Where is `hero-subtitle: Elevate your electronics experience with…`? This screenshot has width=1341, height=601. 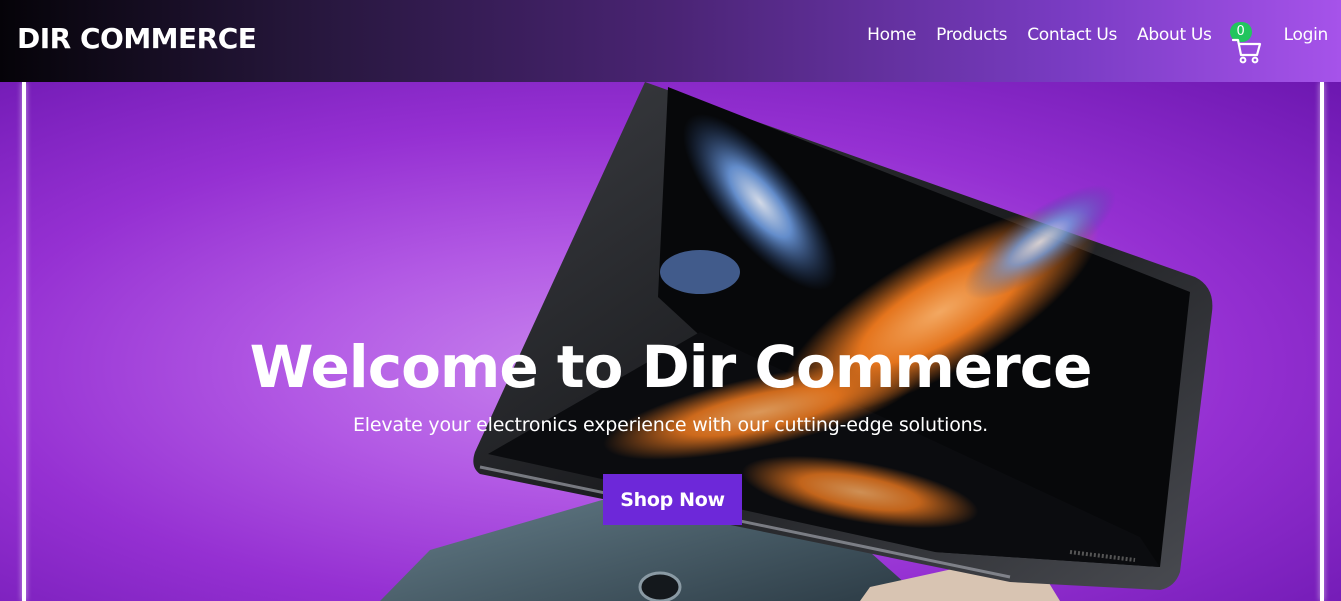 hero-subtitle: Elevate your electronics experience with… is located at coordinates (670, 425).